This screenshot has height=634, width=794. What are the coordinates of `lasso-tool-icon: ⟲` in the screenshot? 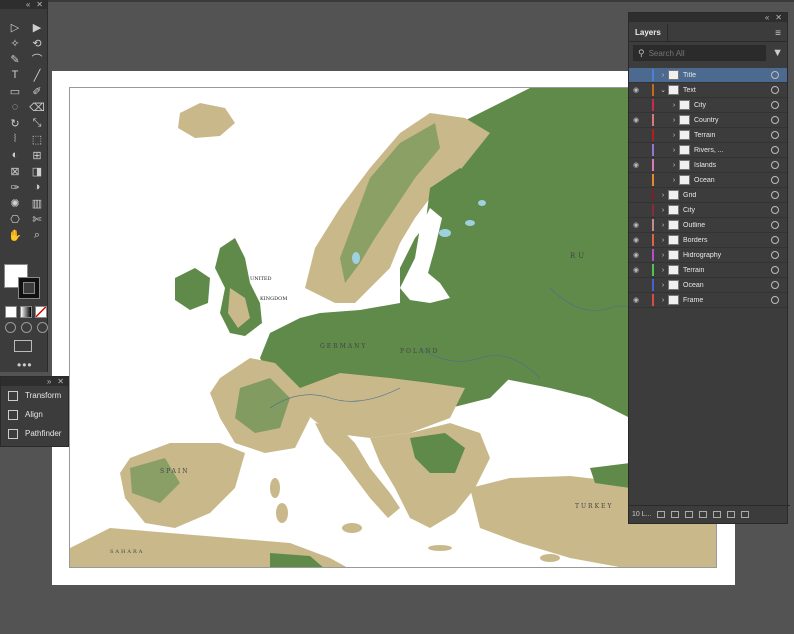 It's located at (37, 43).